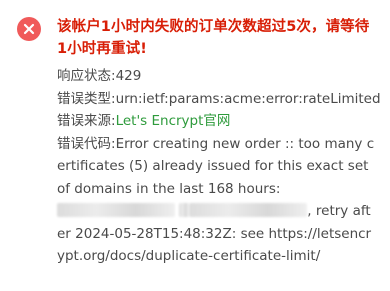  What do you see at coordinates (248, 98) in the screenshot?
I see `type-value: urn:ietf:params:acme:error:rateLimited` at bounding box center [248, 98].